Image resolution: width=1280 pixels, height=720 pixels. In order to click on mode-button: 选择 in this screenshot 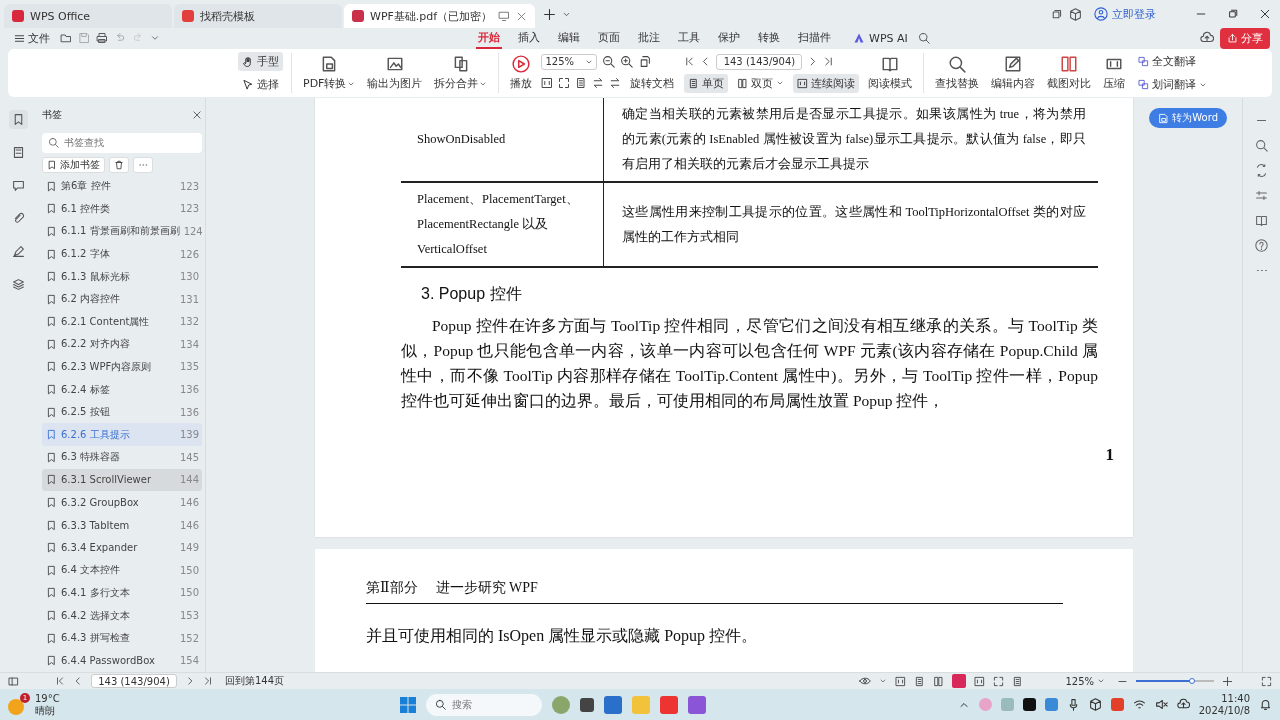, I will do `click(260, 84)`.